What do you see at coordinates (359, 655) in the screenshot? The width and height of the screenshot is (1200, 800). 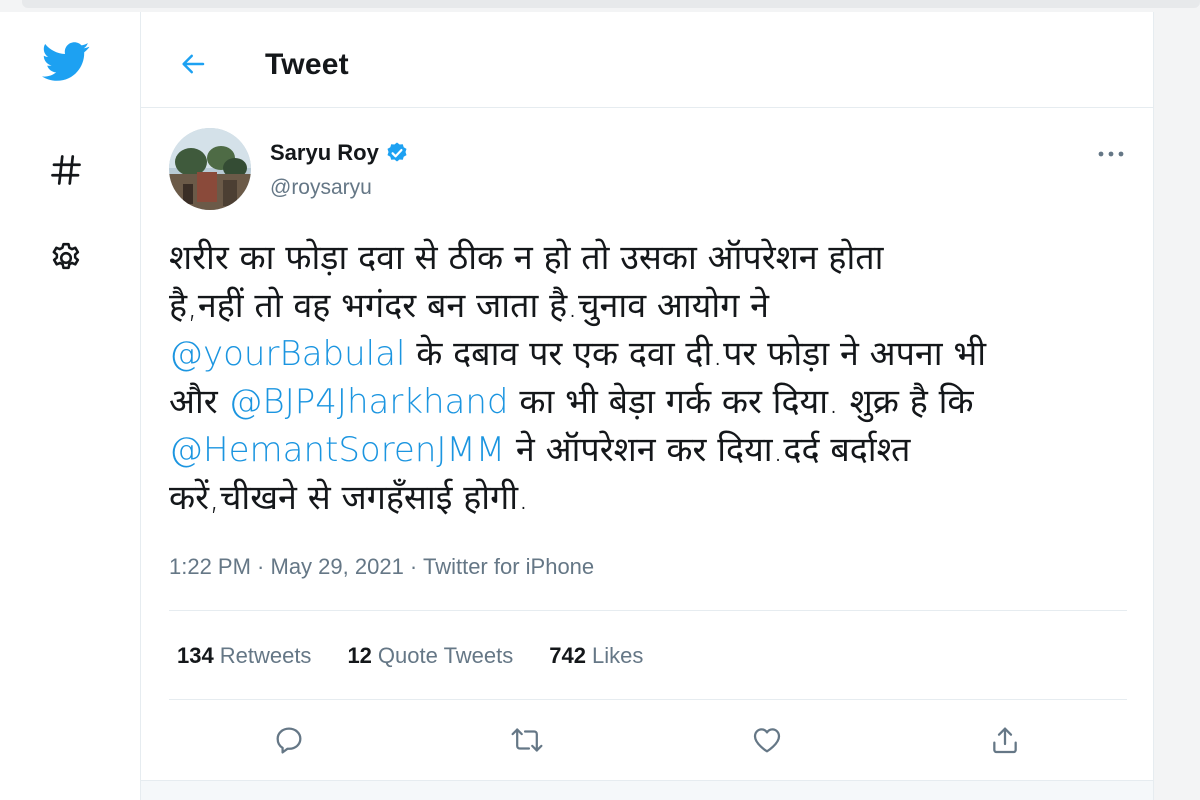 I see `quote-tweets-count: 12` at bounding box center [359, 655].